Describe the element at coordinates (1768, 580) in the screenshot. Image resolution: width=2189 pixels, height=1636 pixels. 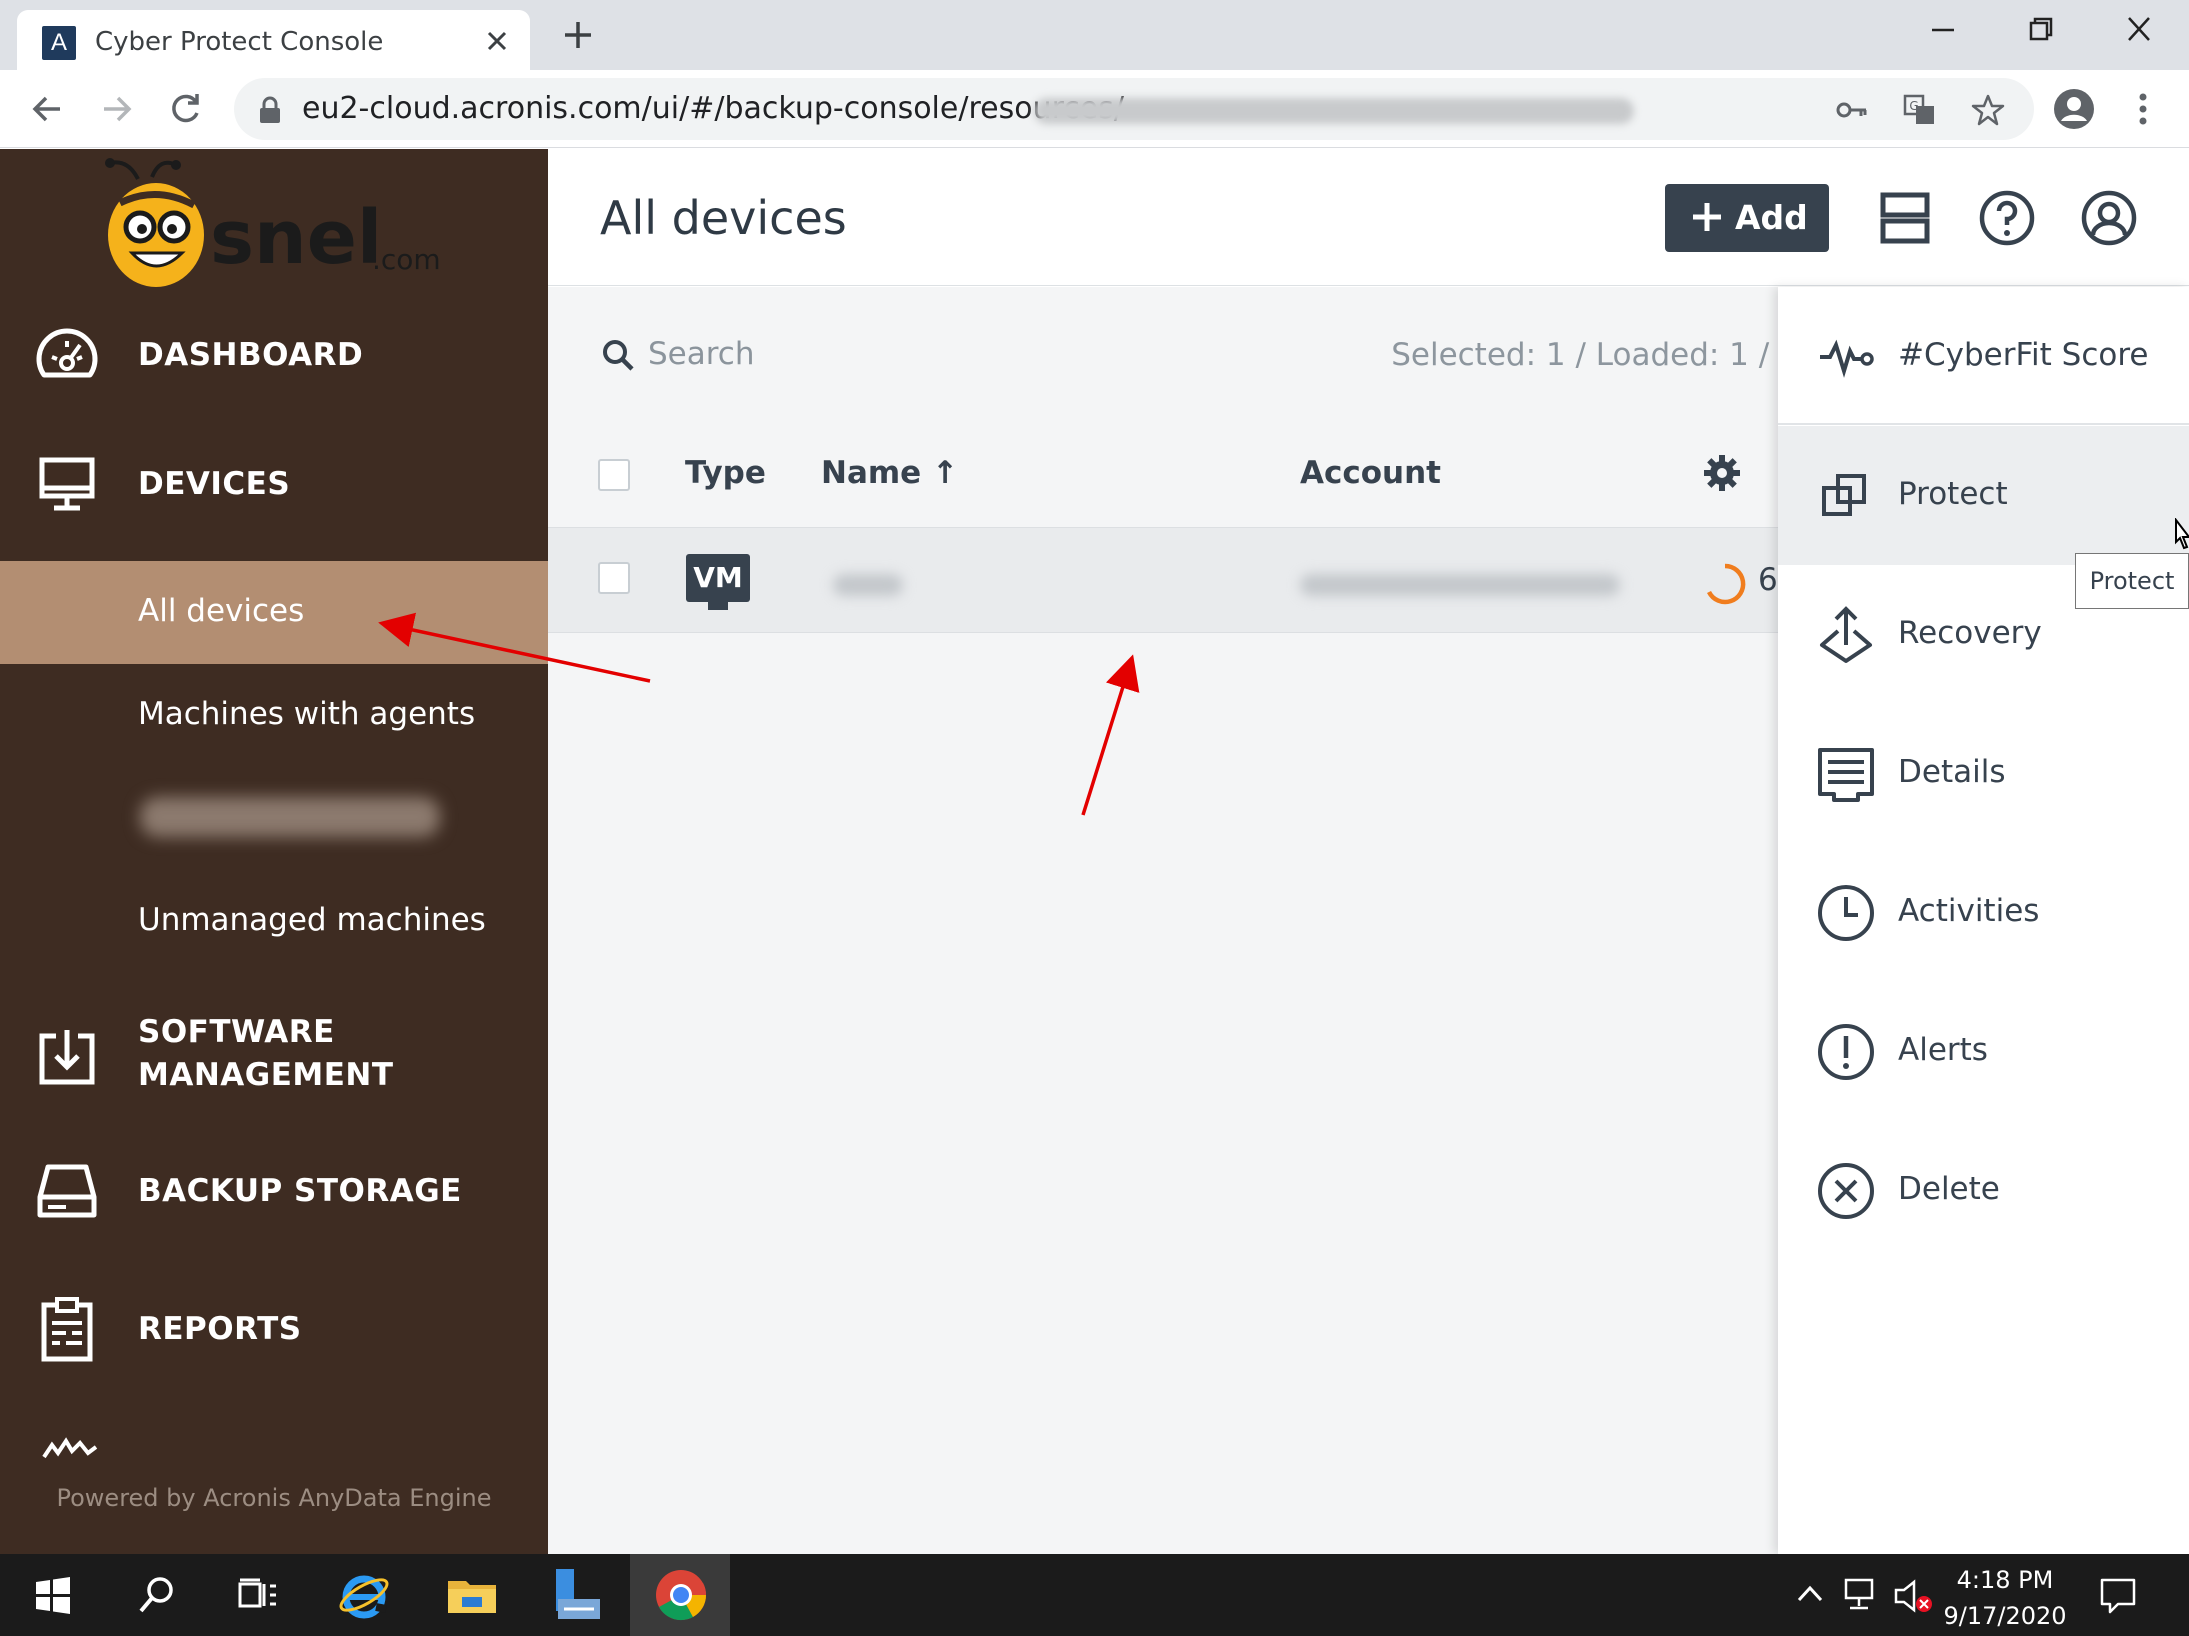
I see `row-status-text: 6` at that location.